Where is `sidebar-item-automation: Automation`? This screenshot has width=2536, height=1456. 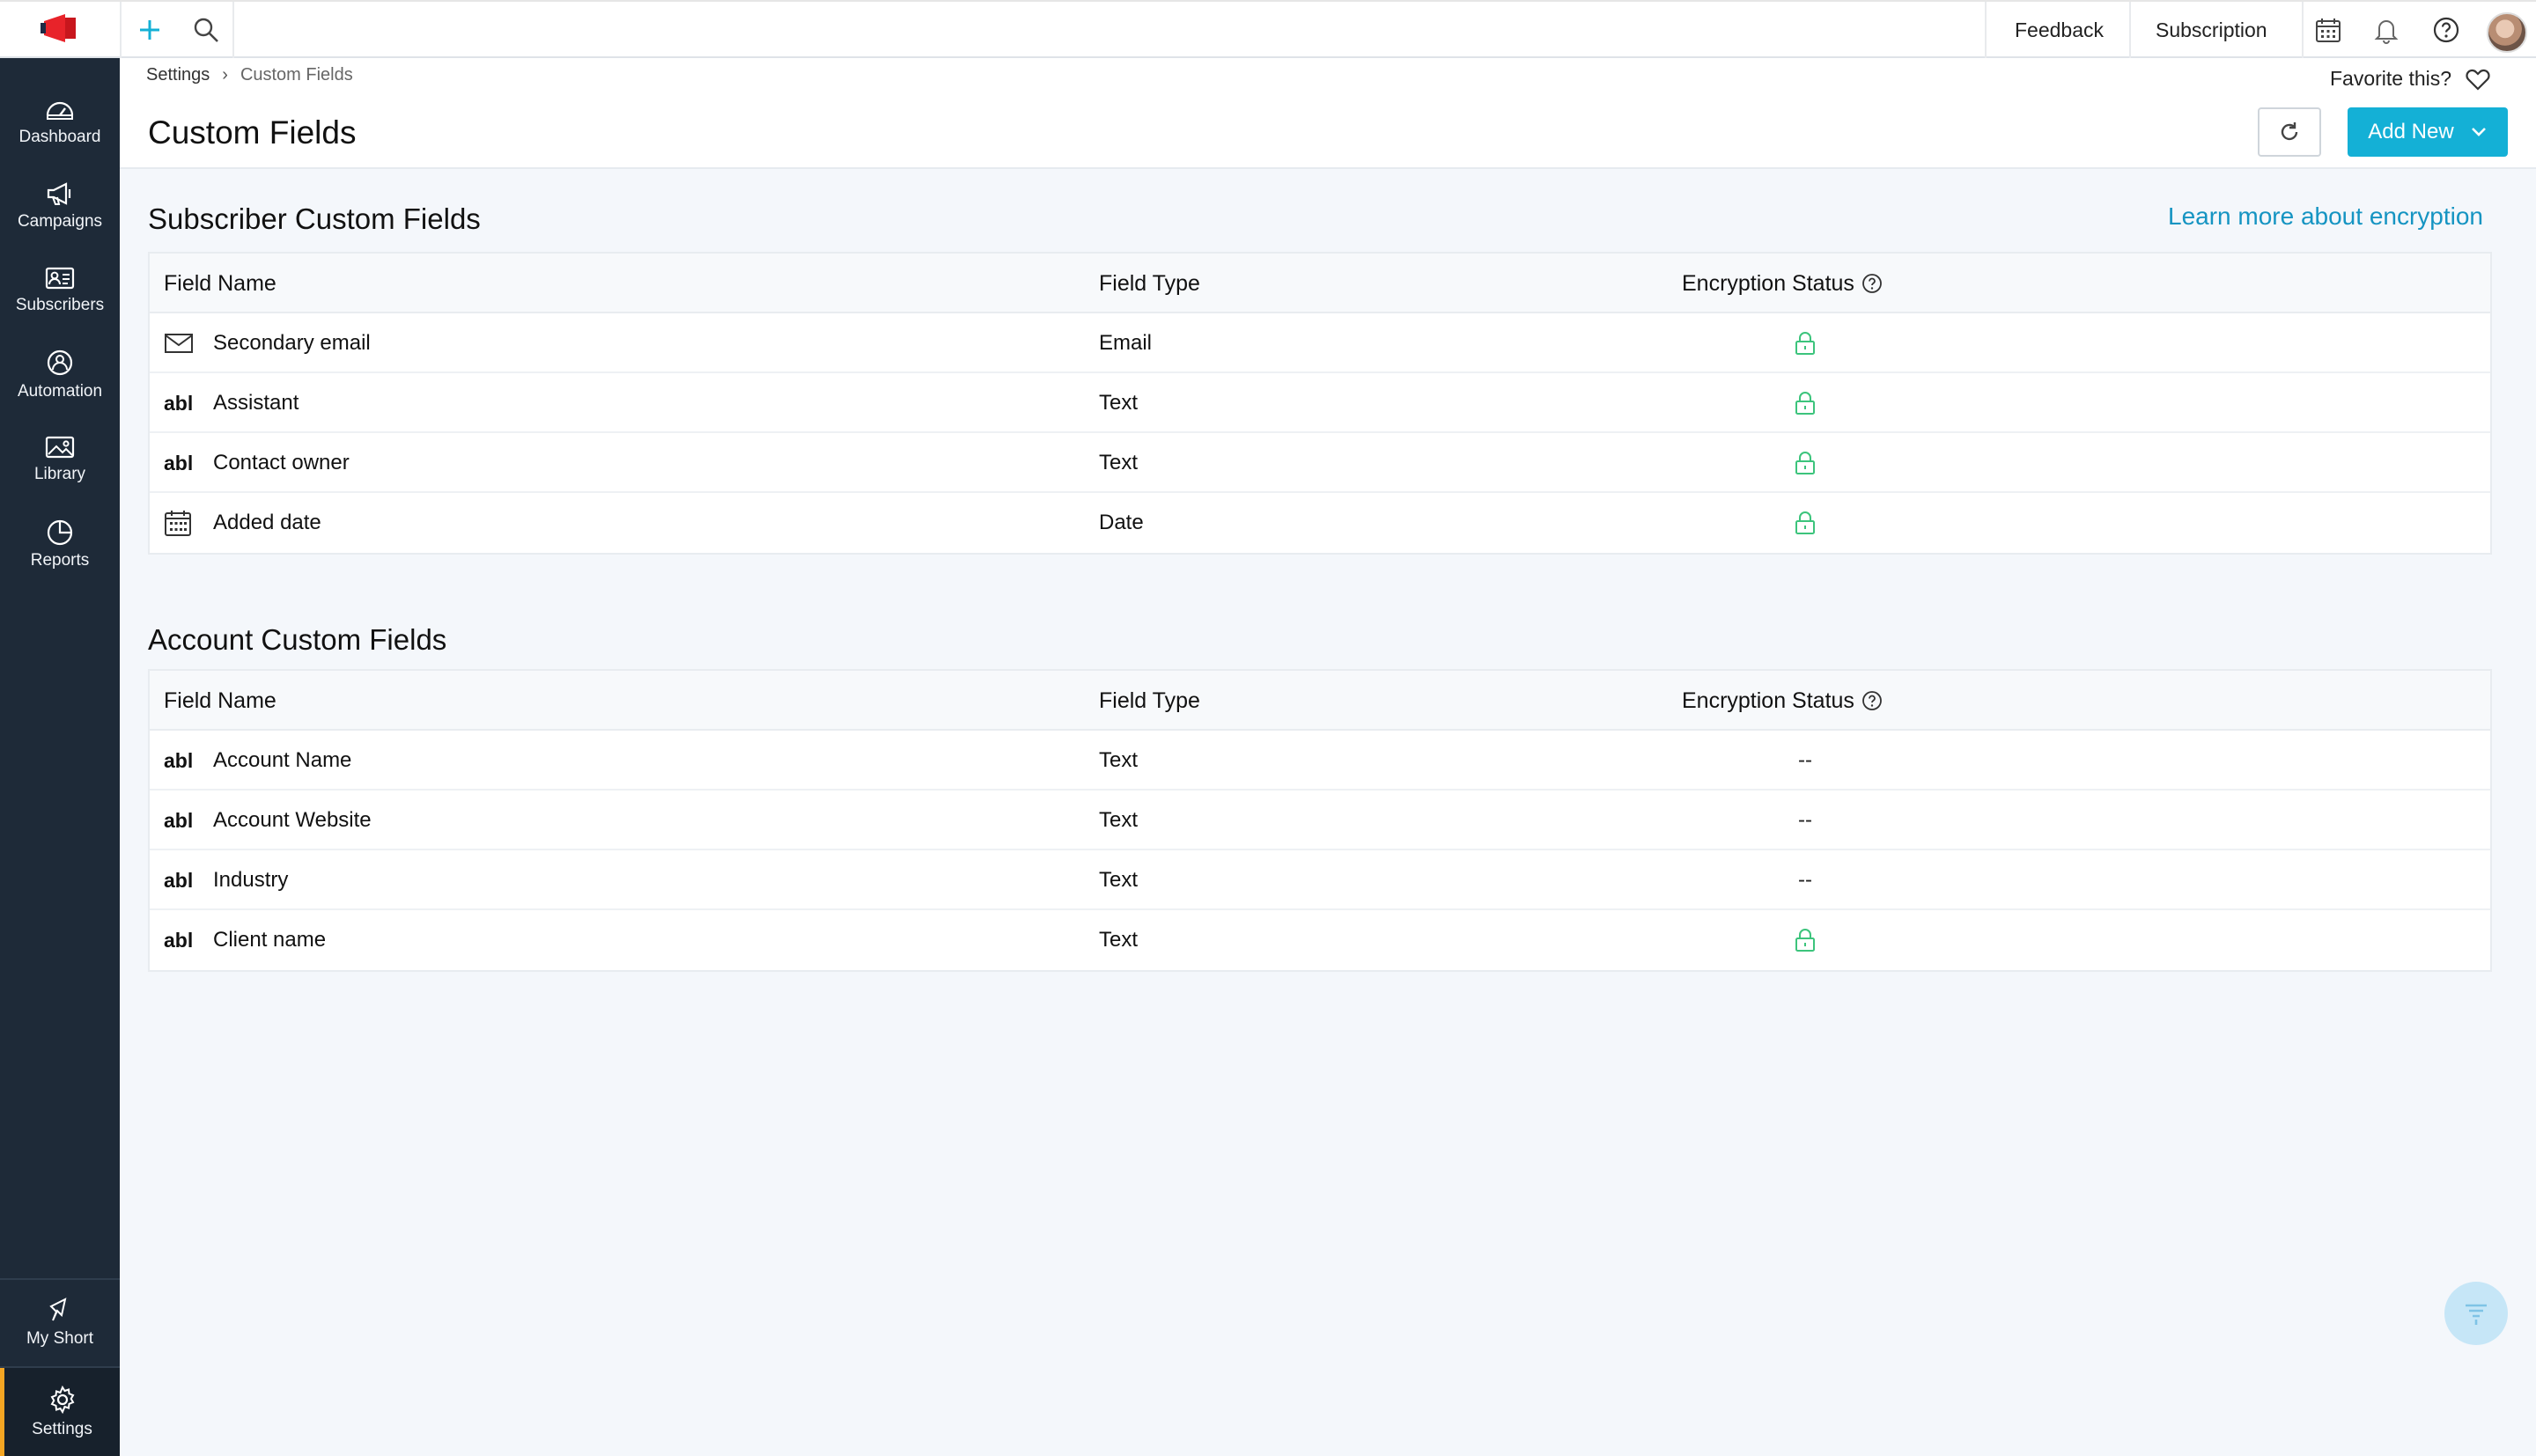 sidebar-item-automation: Automation is located at coordinates (60, 375).